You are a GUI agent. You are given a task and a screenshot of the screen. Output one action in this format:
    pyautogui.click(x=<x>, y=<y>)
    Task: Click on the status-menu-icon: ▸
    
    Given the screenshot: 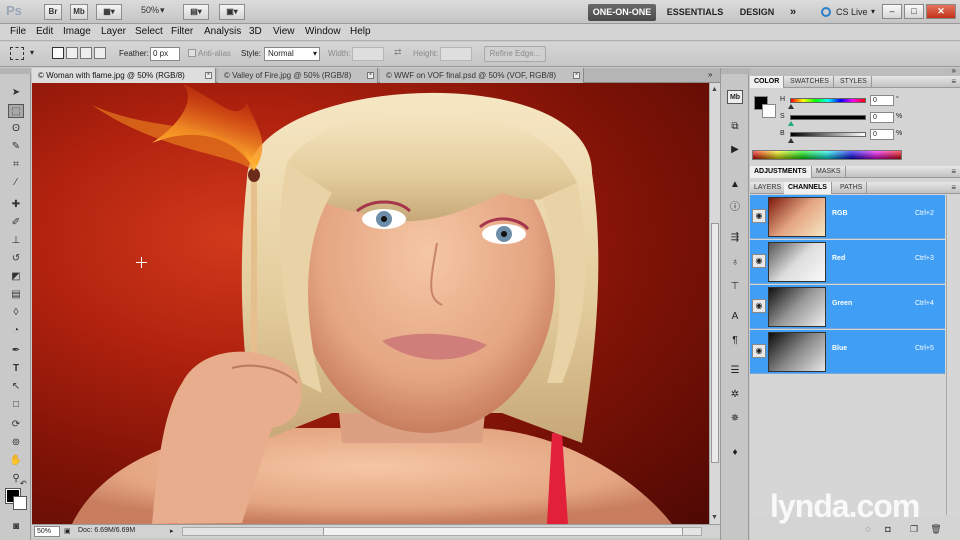 What is the action you would take?
    pyautogui.click(x=172, y=531)
    